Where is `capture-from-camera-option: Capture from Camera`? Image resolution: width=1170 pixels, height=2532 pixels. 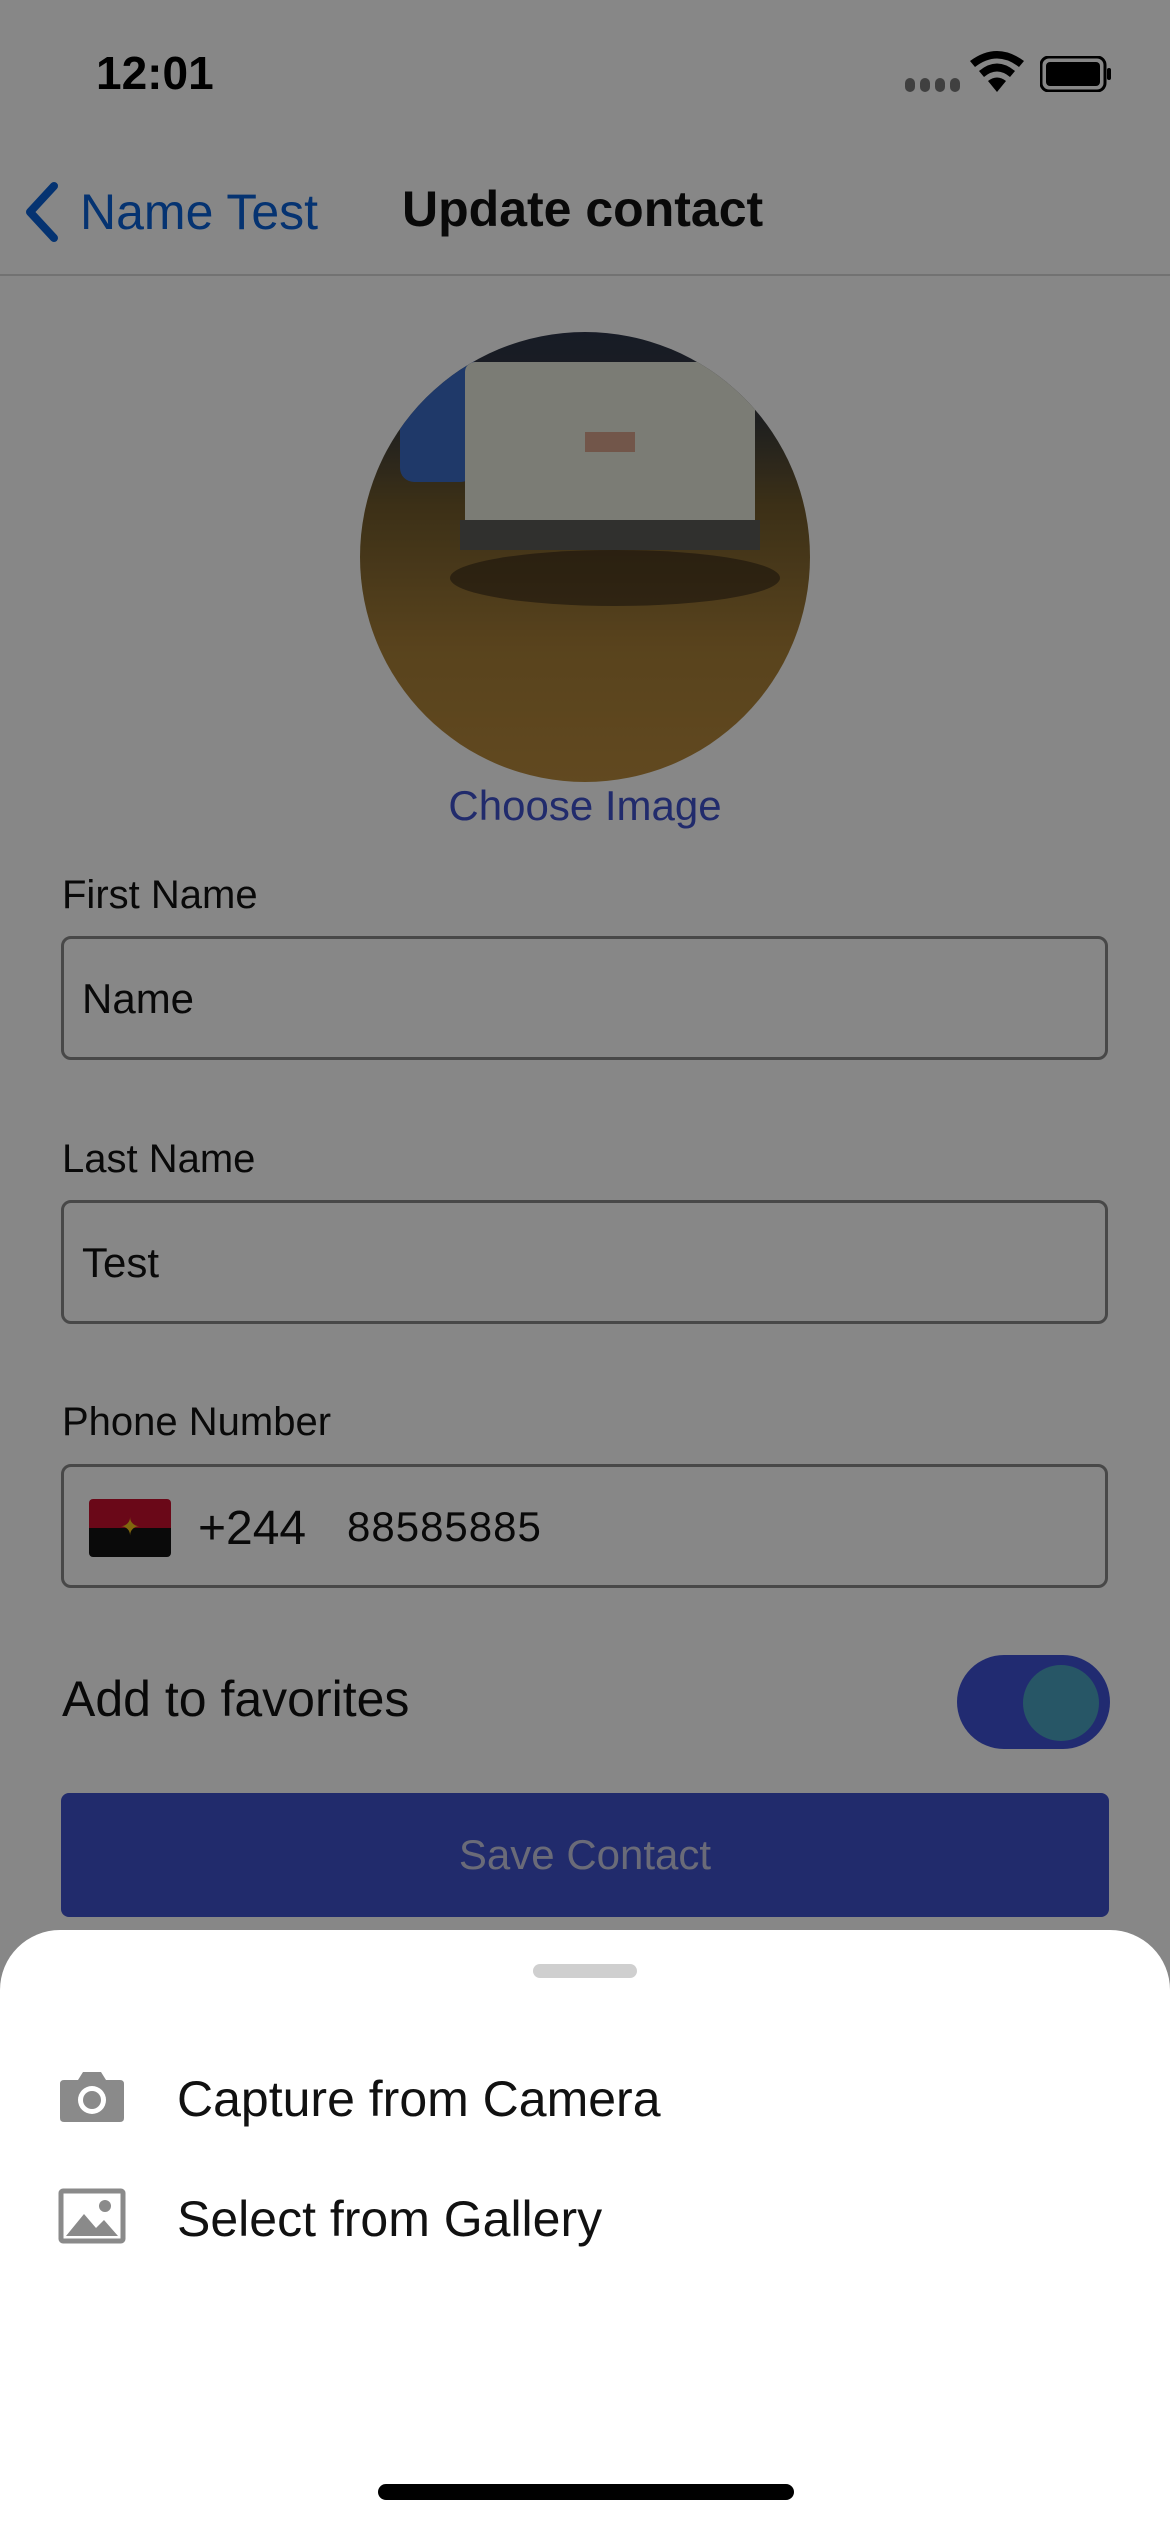
capture-from-camera-option: Capture from Camera is located at coordinates (585, 2095).